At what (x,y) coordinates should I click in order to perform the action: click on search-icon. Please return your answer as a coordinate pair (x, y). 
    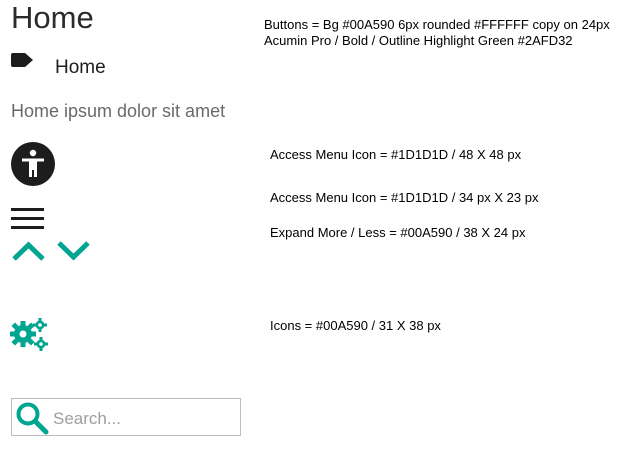
    Looking at the image, I should click on (32, 418).